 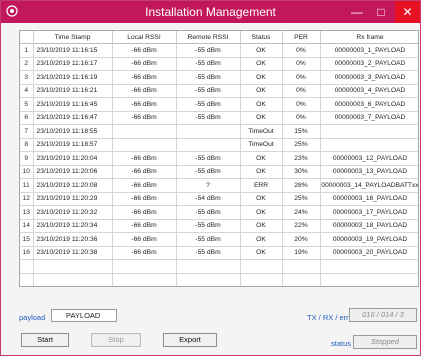 I want to click on start-button: Start, so click(x=45, y=340).